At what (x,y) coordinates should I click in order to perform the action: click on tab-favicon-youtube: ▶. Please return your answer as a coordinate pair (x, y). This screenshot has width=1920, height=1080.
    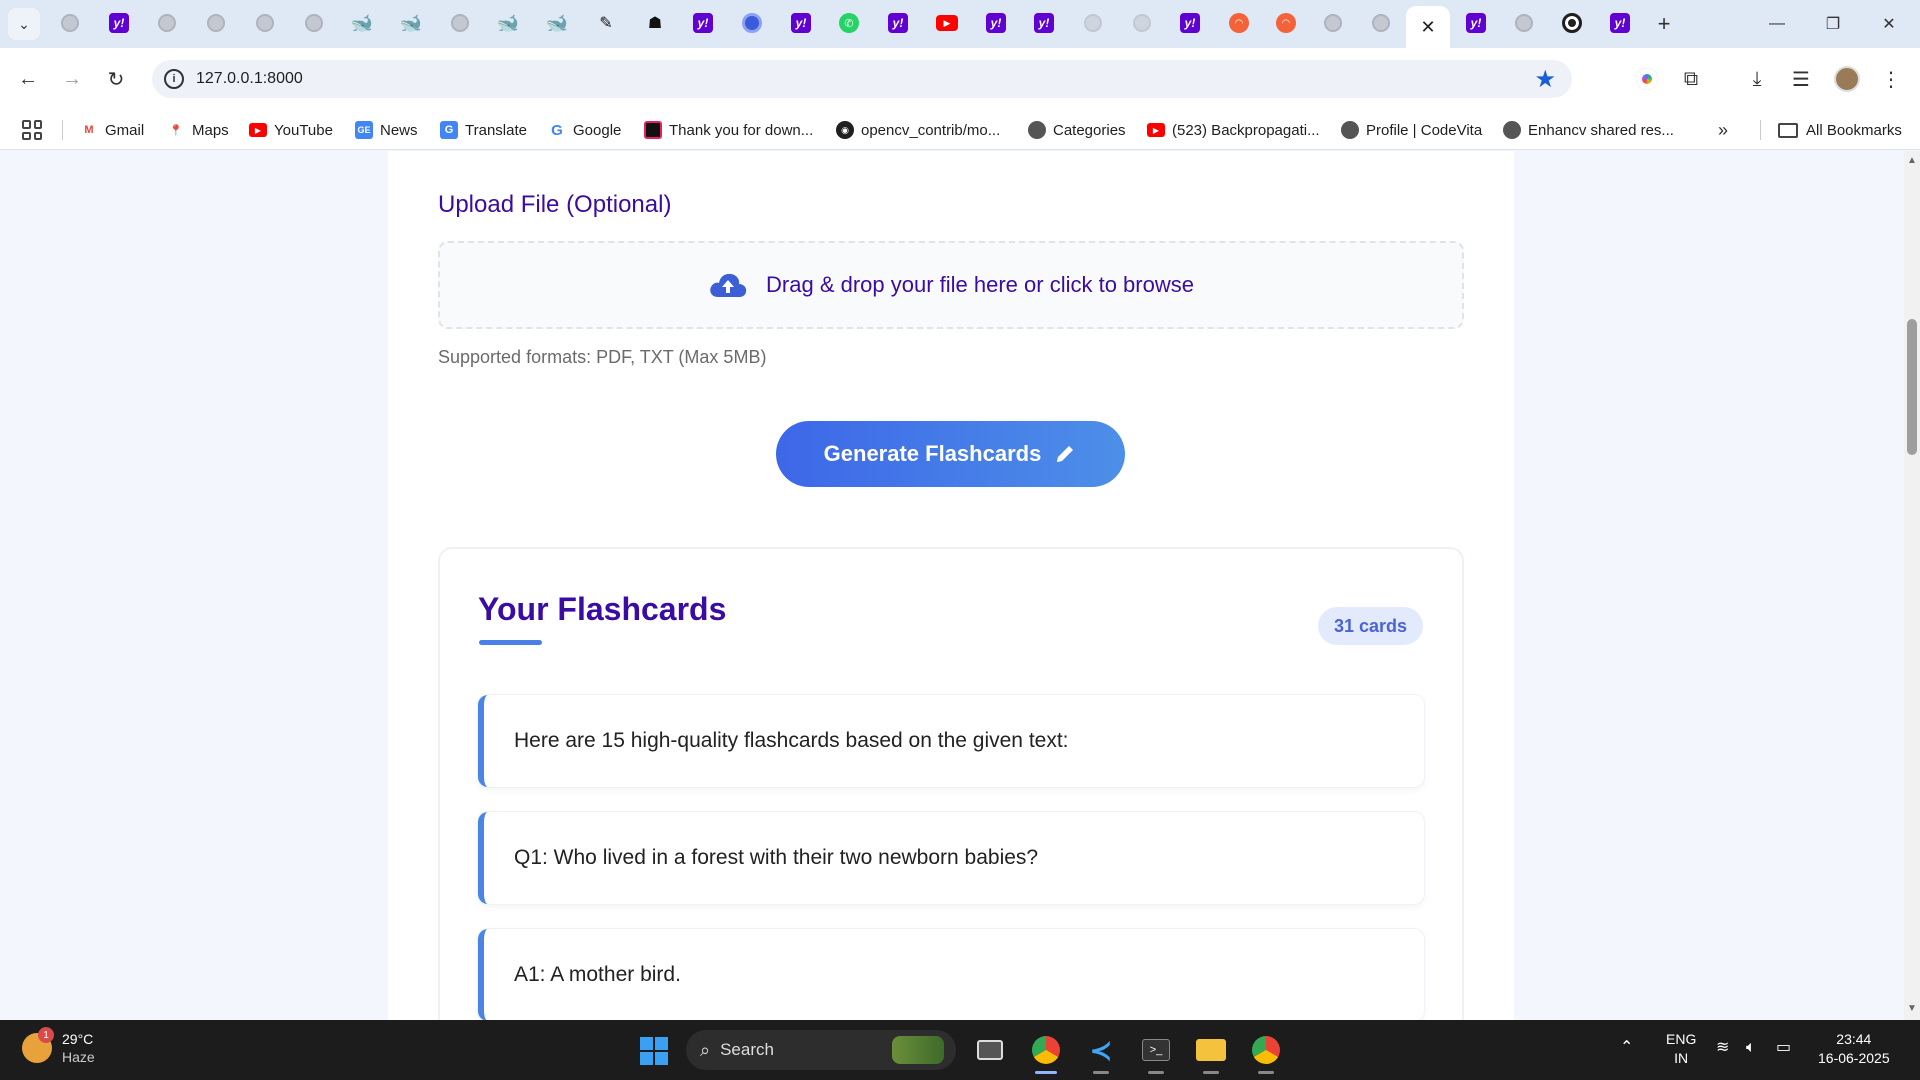
    Looking at the image, I should click on (947, 23).